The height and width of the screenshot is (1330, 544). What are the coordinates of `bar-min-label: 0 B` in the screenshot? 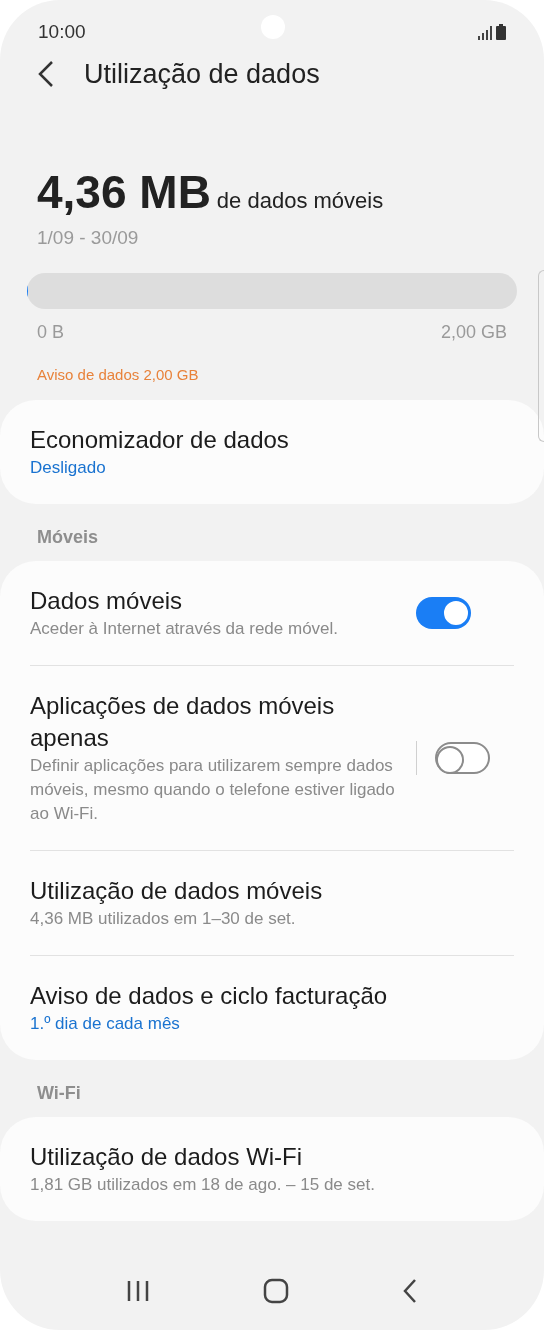 It's located at (51, 332).